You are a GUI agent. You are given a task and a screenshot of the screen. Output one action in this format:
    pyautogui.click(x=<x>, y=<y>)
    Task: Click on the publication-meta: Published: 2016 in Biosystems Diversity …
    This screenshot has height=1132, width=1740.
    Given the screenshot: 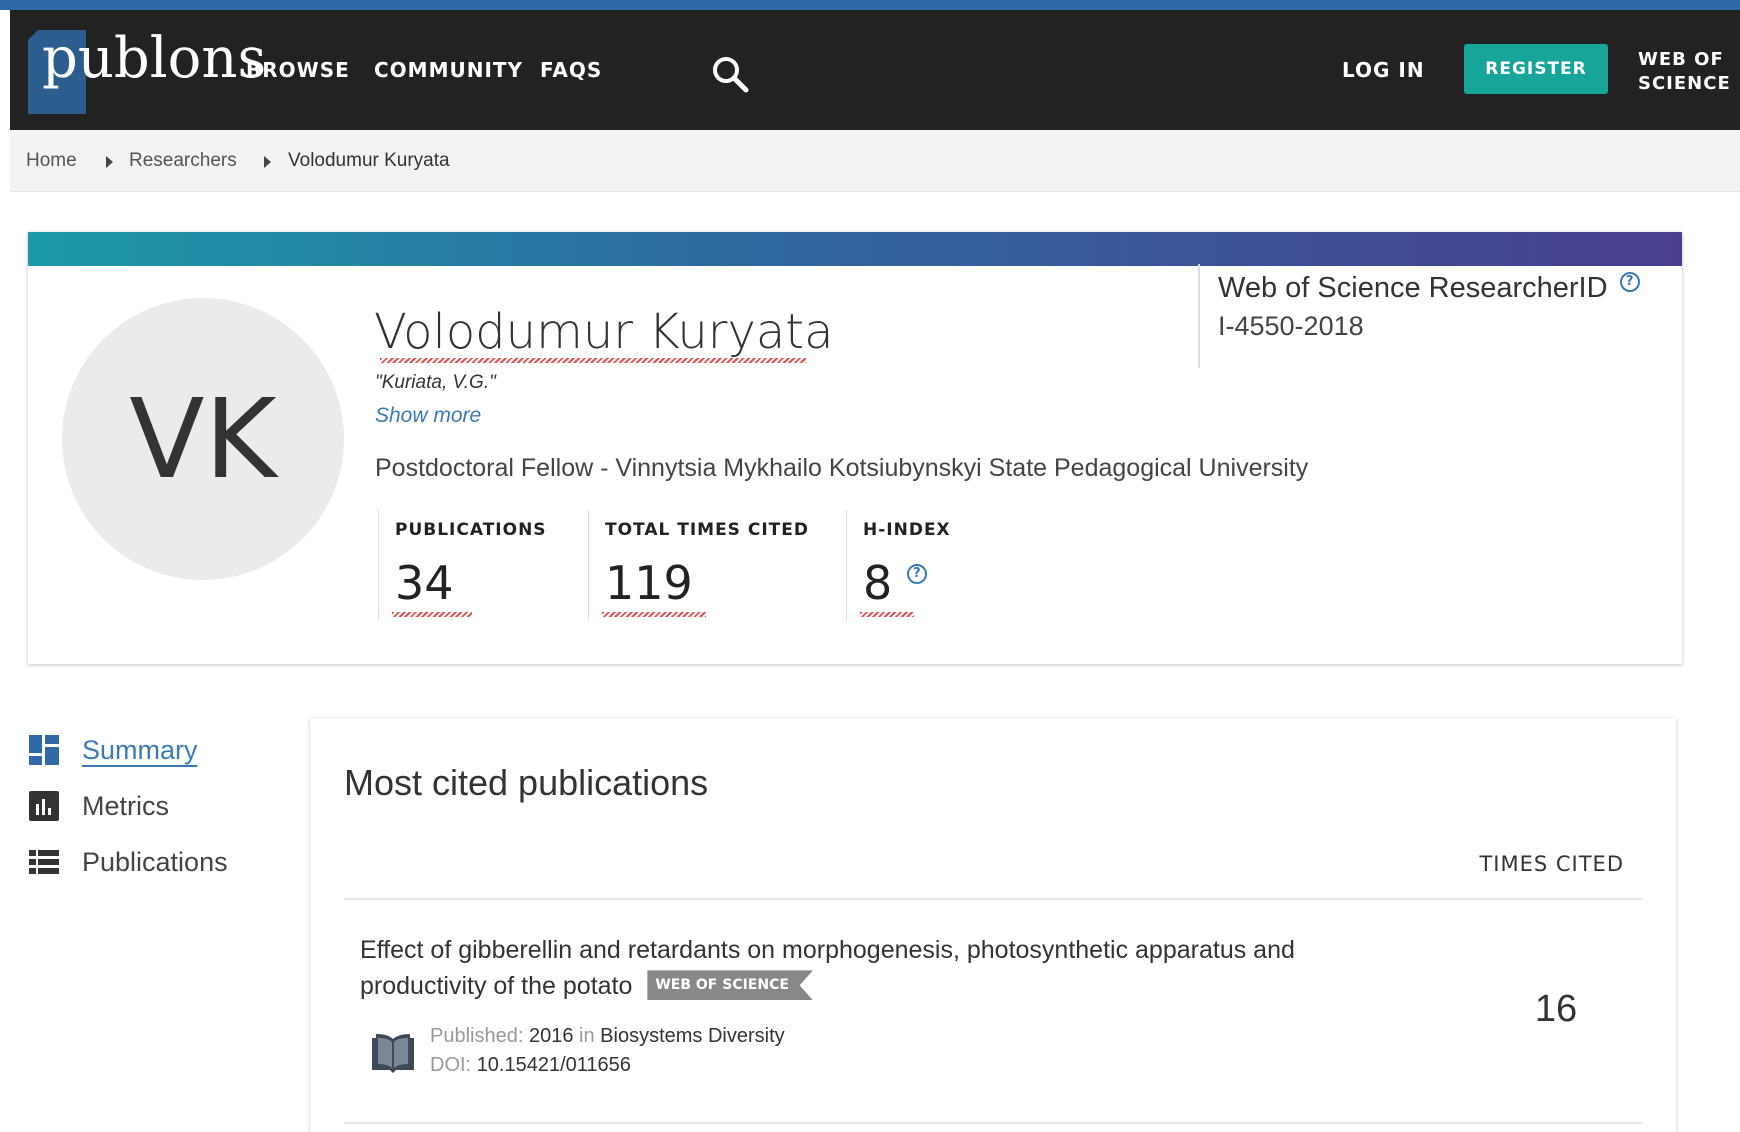 What is the action you would take?
    pyautogui.click(x=607, y=1051)
    